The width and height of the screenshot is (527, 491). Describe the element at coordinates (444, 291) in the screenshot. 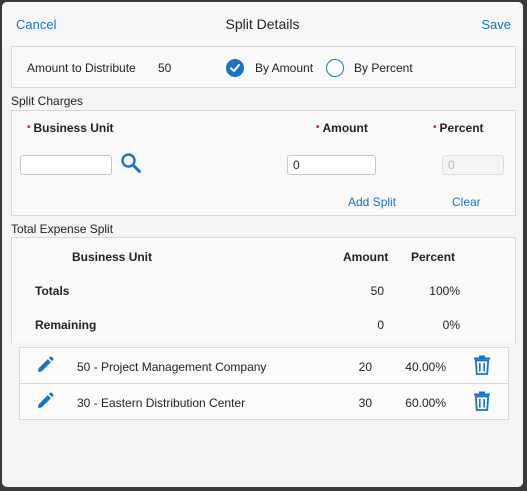

I see `totals-percent: 100%` at that location.